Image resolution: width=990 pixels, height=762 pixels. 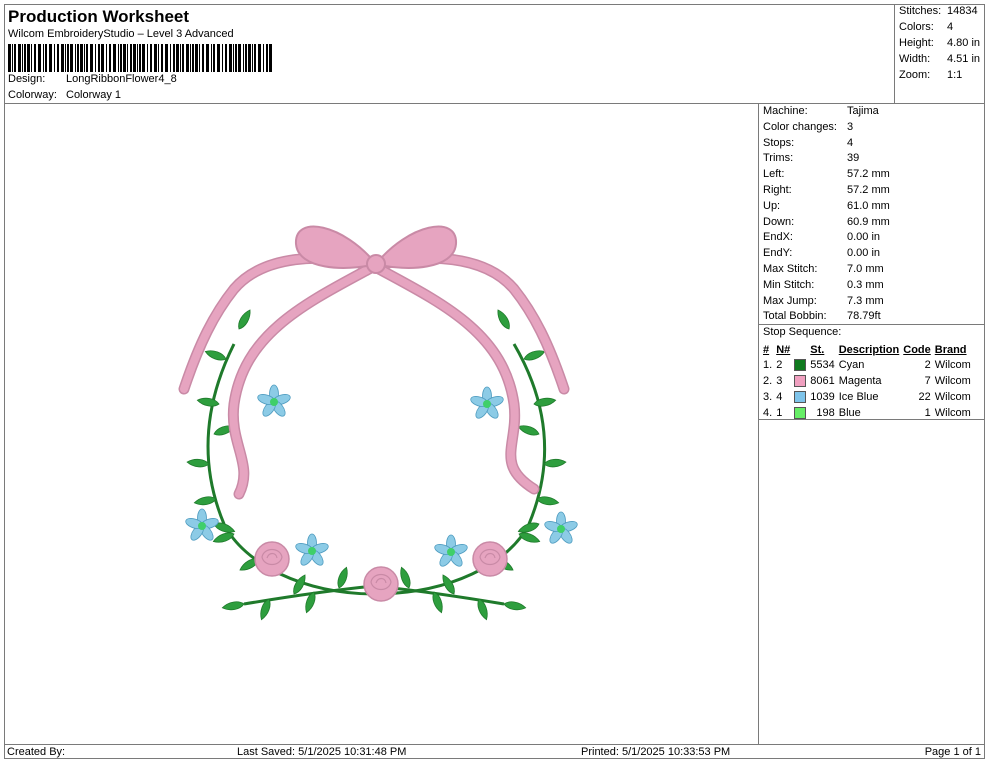 I want to click on property-label: Trims:, so click(x=778, y=158).